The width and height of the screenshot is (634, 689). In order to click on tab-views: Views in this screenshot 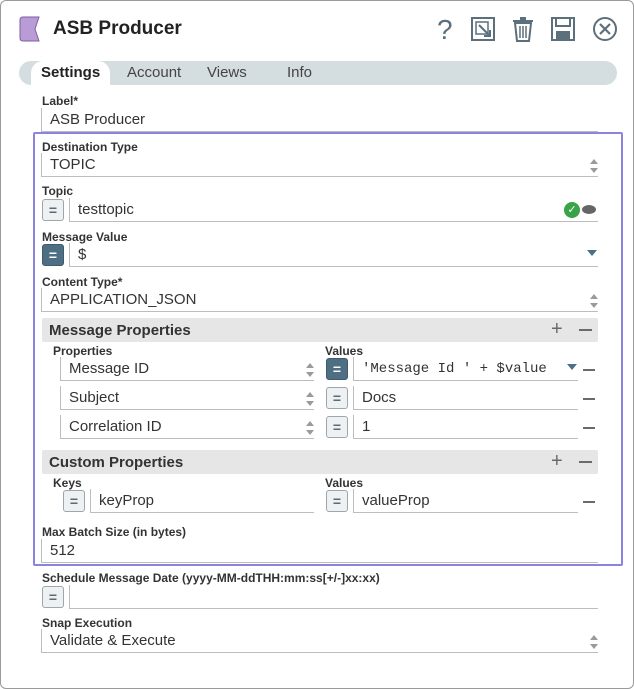, I will do `click(227, 73)`.